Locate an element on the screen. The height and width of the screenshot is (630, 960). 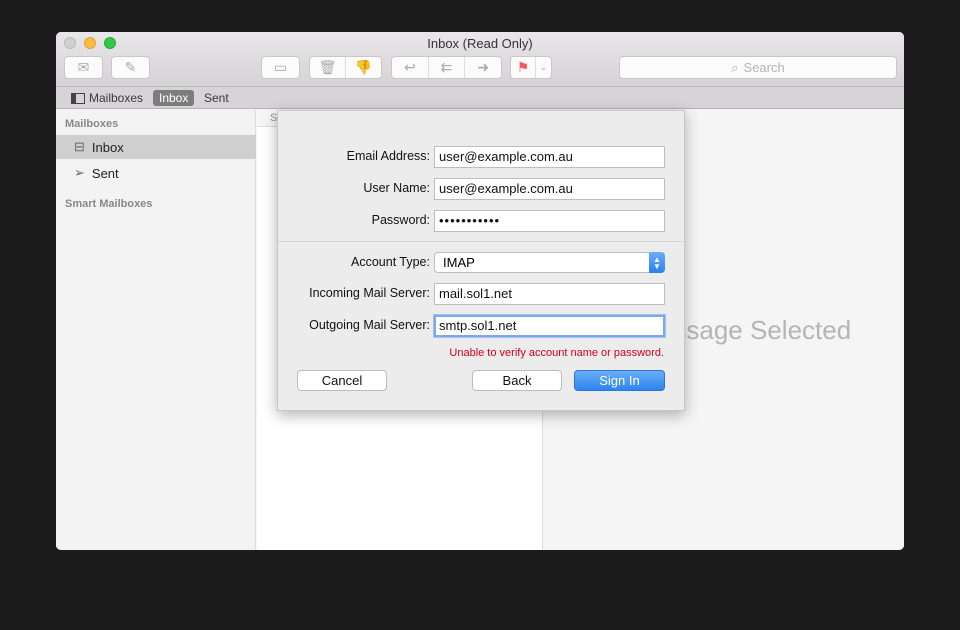
account-type-value: IMAP is located at coordinates (459, 262).